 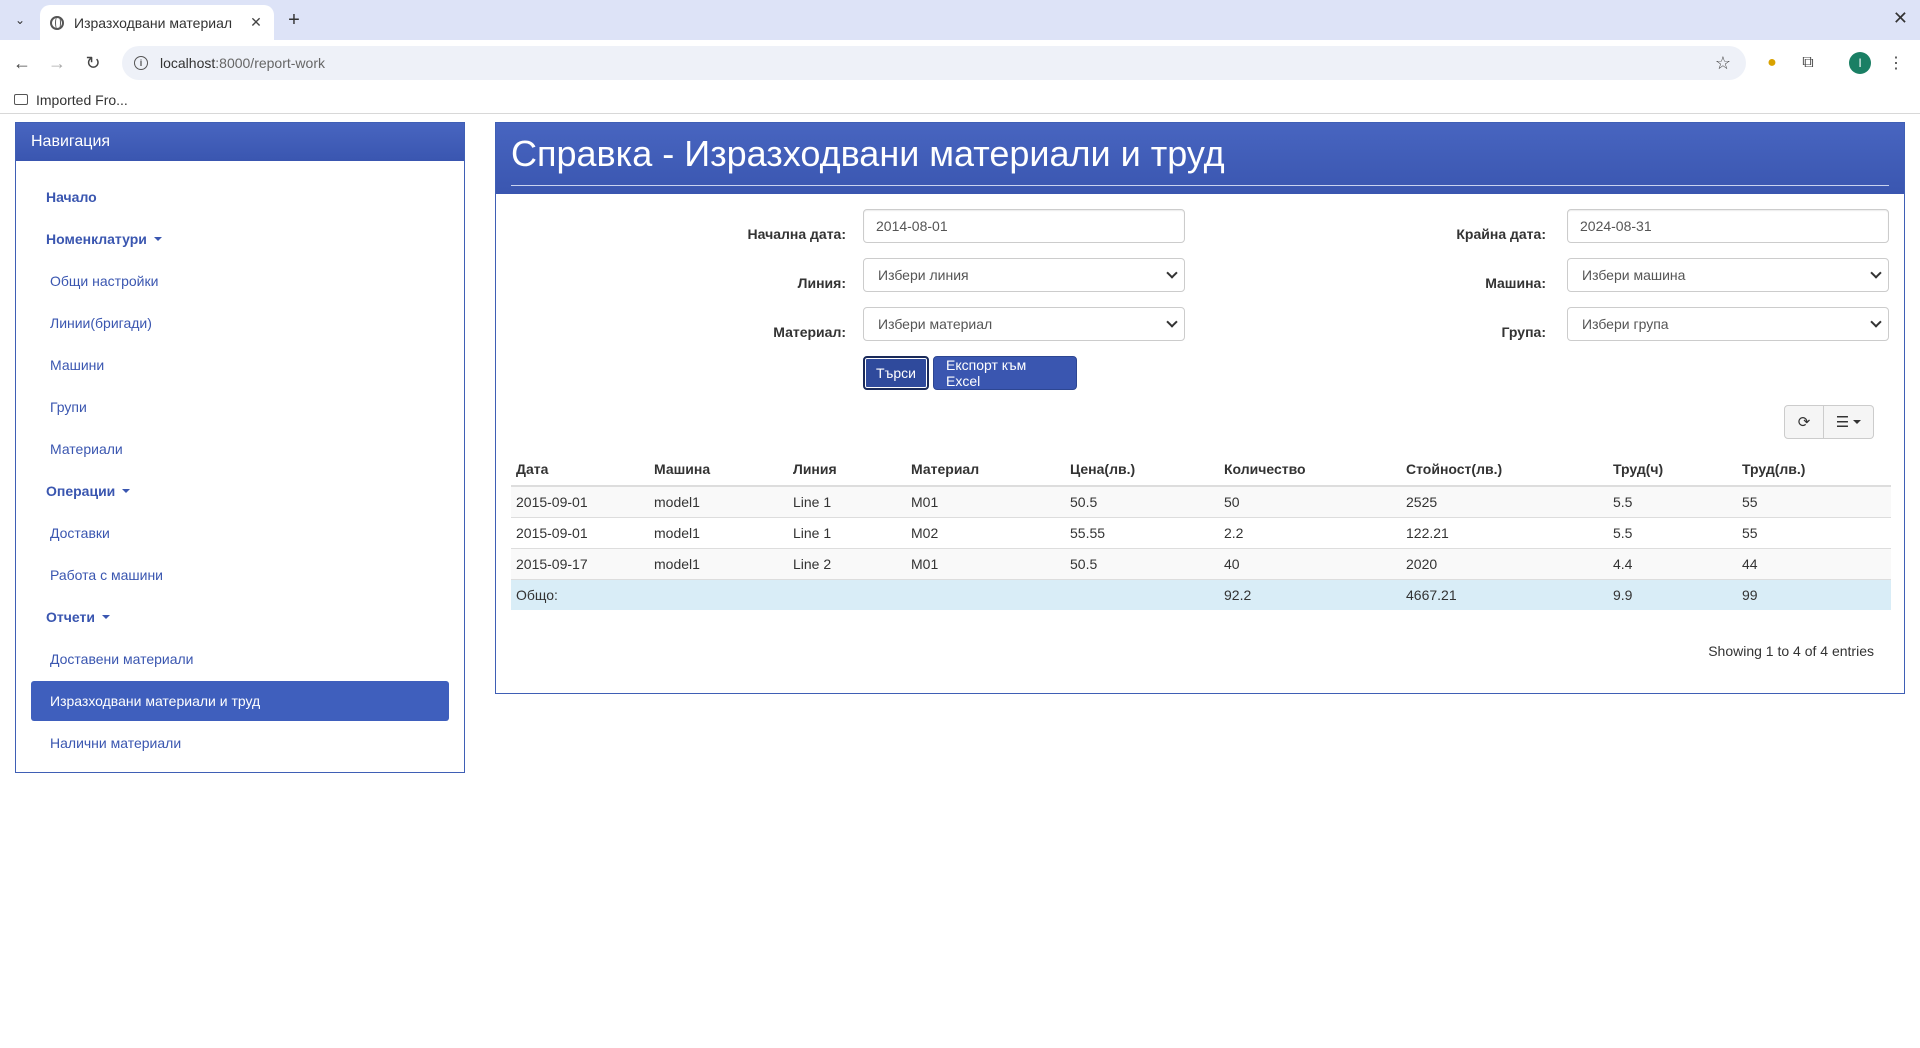 I want to click on total-quantity: 92.2, so click(x=1310, y=594).